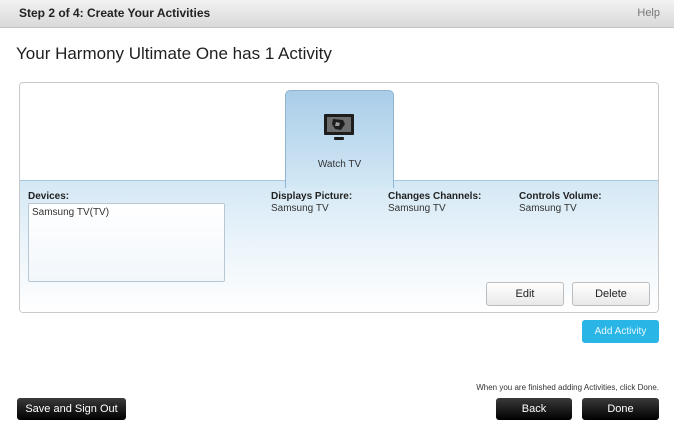  What do you see at coordinates (525, 294) in the screenshot?
I see `edit-button: Edit` at bounding box center [525, 294].